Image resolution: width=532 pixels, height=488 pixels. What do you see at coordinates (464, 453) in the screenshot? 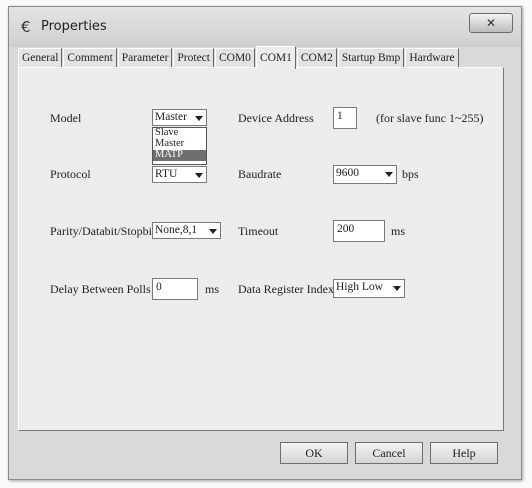
I see `help-button: Help` at bounding box center [464, 453].